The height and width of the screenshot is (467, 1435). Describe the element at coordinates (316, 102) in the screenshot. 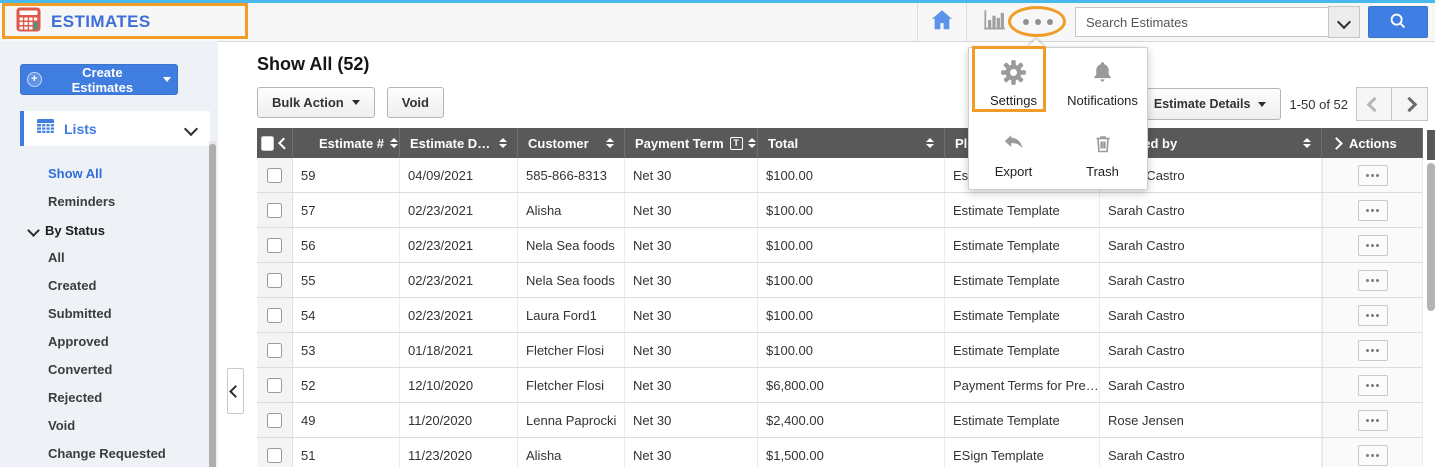

I see `bulk-action-button: Bulk Action` at that location.